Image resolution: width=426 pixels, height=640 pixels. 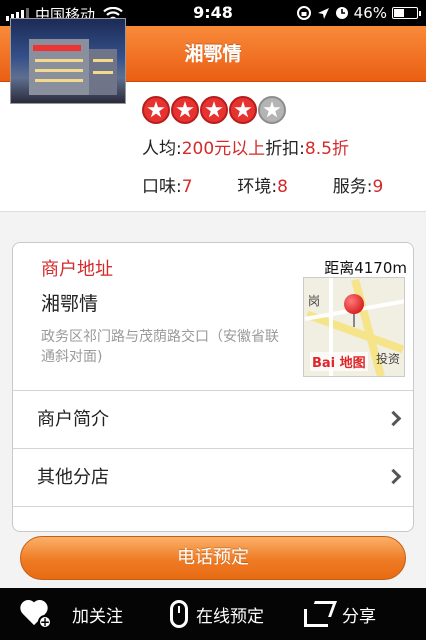 I want to click on price-discount-row: 人均:200元以上折扣:8.5折, so click(x=245, y=146).